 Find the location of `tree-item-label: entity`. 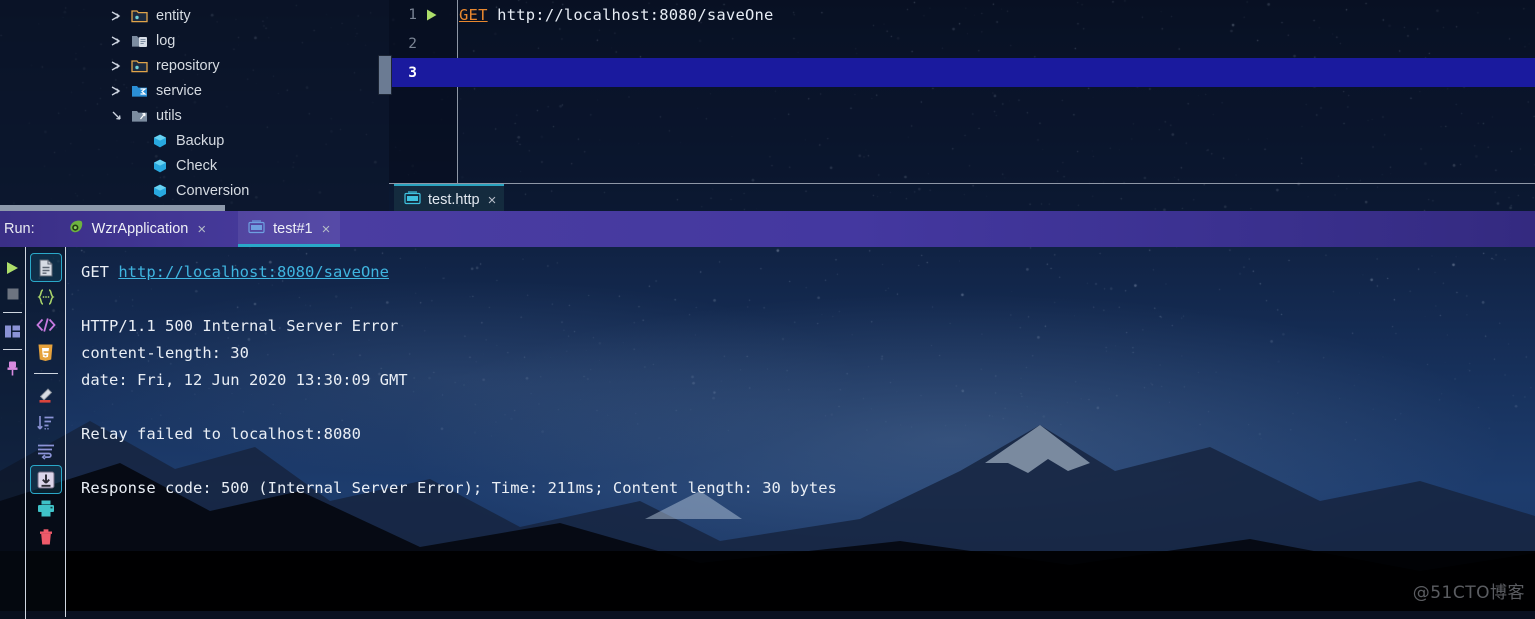

tree-item-label: entity is located at coordinates (173, 15).